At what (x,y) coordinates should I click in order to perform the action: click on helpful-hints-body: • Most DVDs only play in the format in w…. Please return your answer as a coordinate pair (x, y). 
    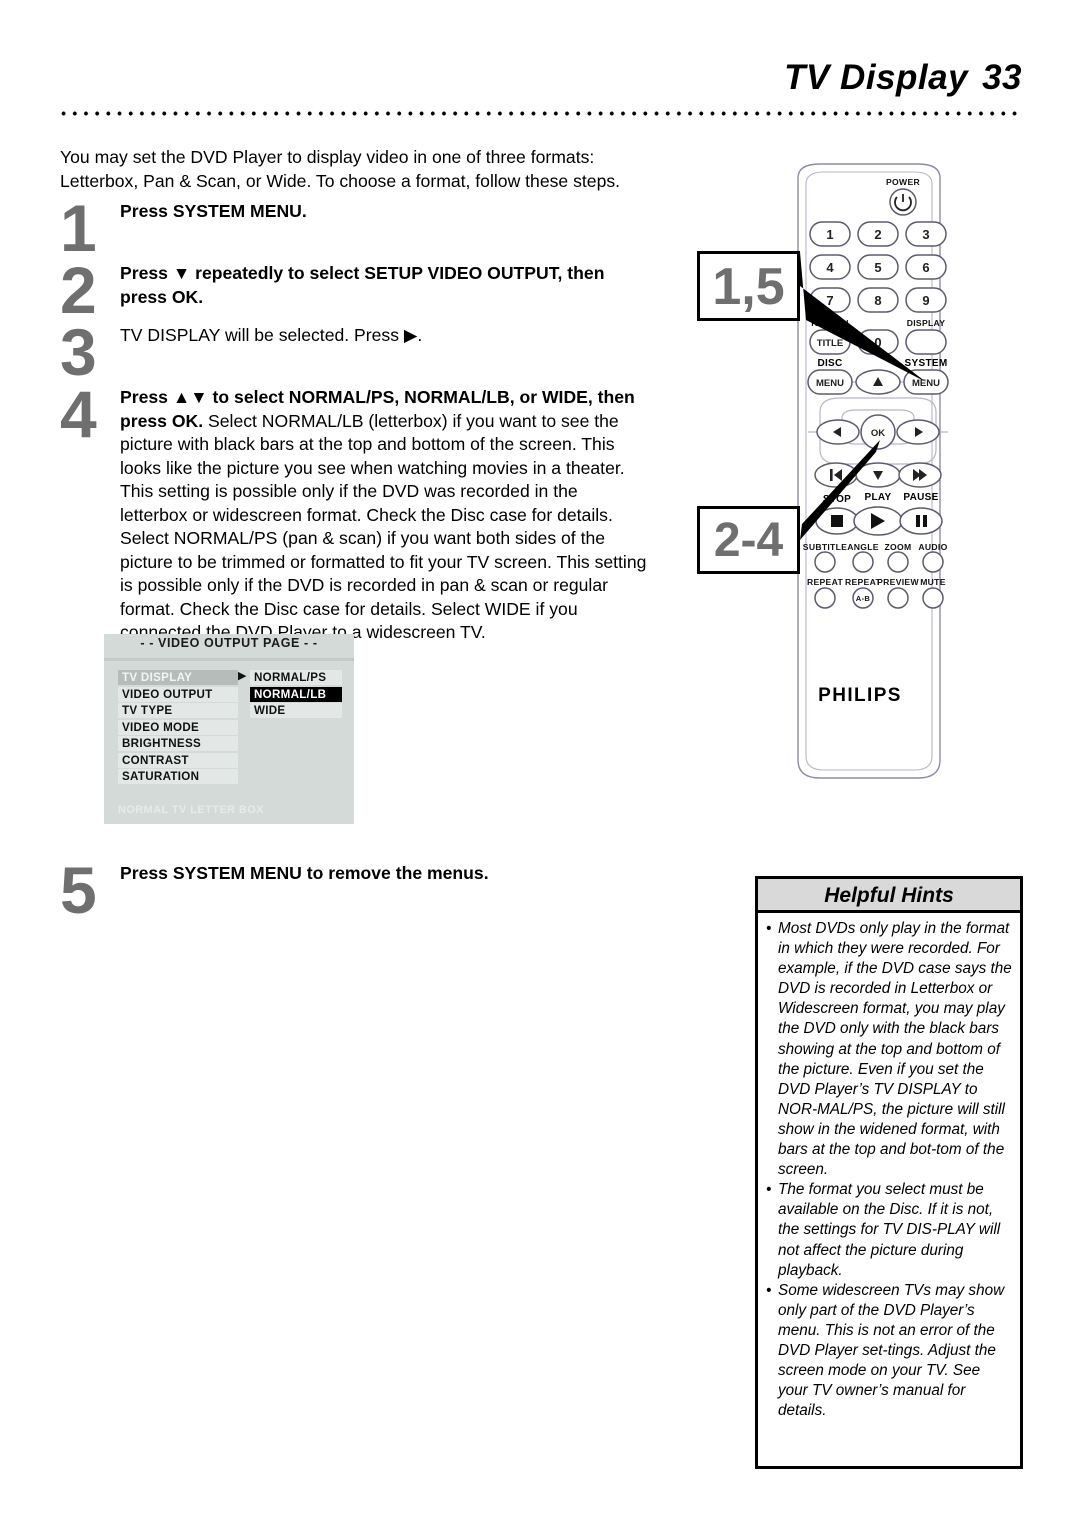
    Looking at the image, I should click on (889, 1169).